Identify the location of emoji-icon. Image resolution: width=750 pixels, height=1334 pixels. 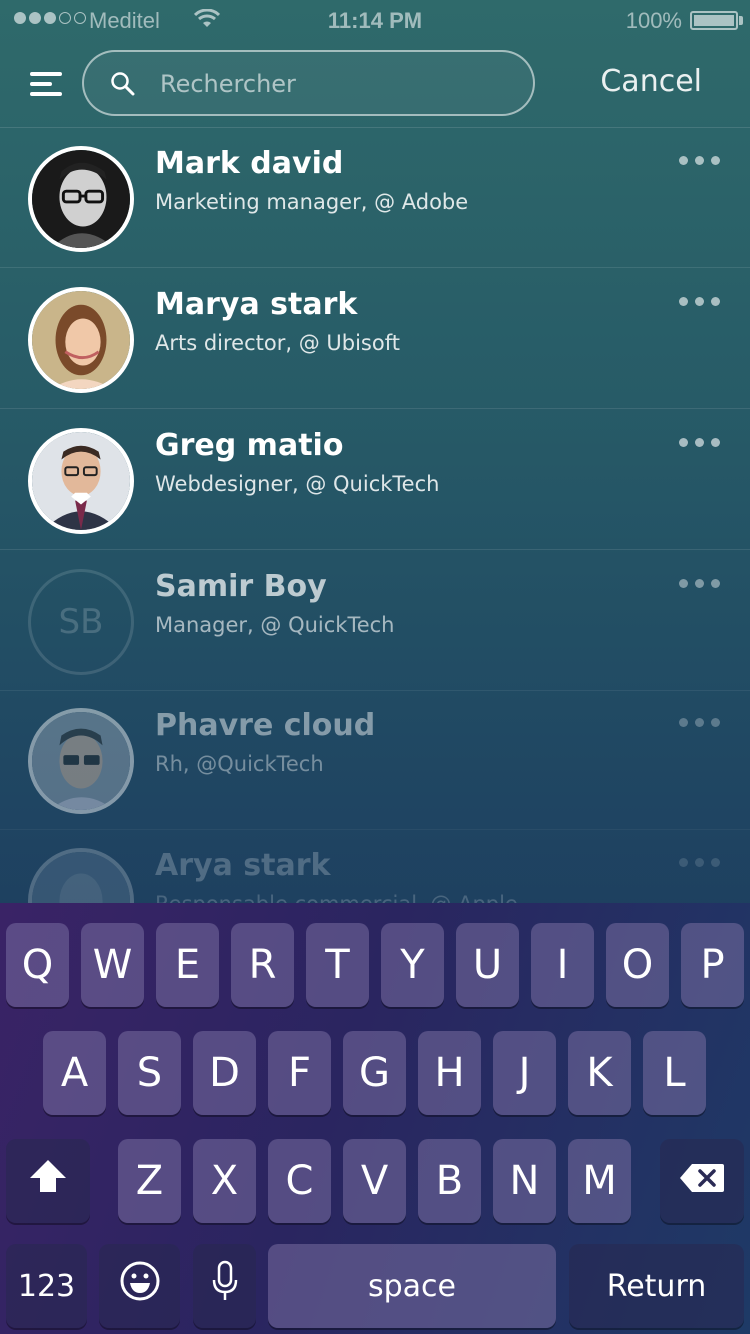
(140, 1286).